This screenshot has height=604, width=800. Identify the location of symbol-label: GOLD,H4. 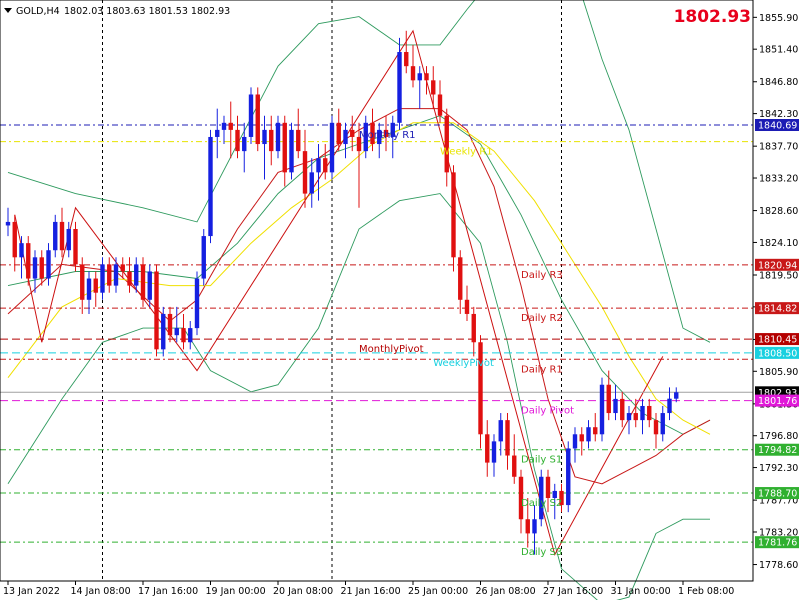
(38, 11).